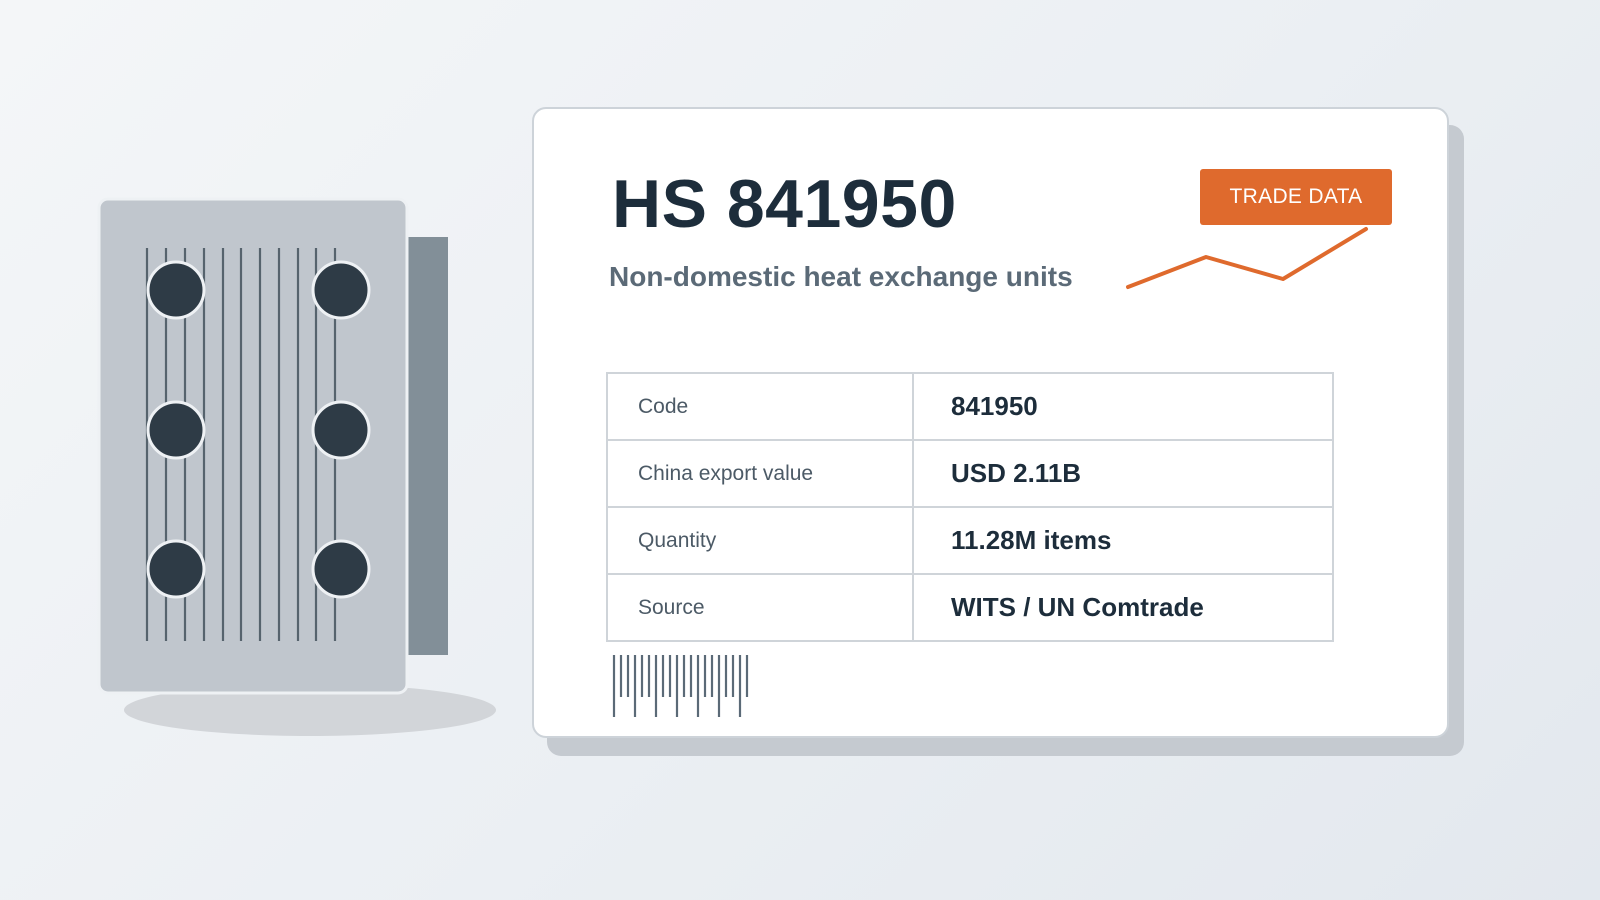  I want to click on trade-data-badge: TRADE DATA, so click(1296, 197).